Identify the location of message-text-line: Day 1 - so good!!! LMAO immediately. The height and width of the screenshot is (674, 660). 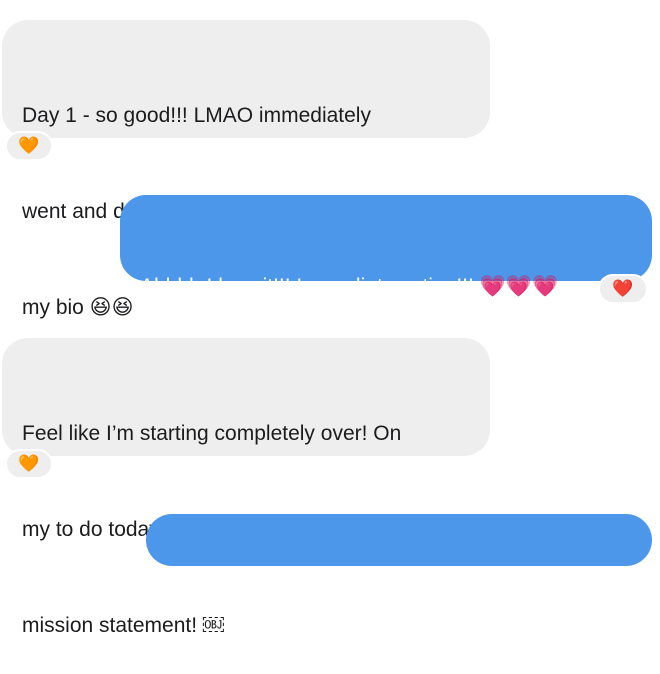
(196, 115).